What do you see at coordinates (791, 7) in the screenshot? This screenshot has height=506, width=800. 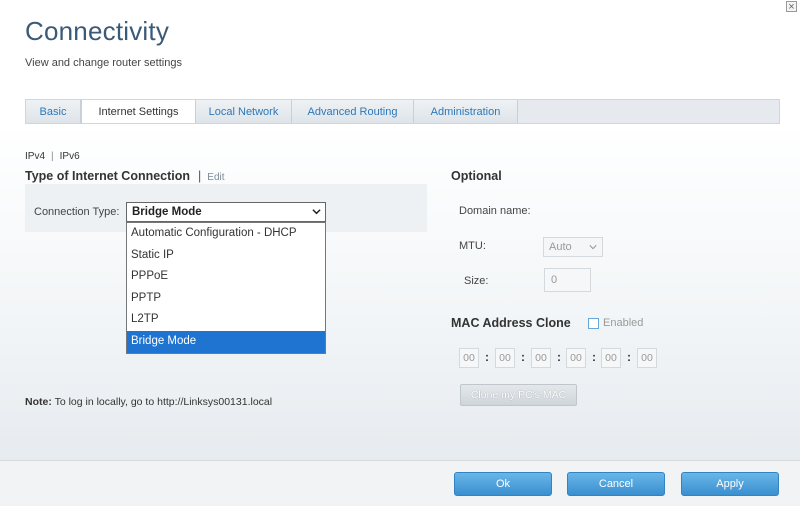 I see `close-icon: ×` at bounding box center [791, 7].